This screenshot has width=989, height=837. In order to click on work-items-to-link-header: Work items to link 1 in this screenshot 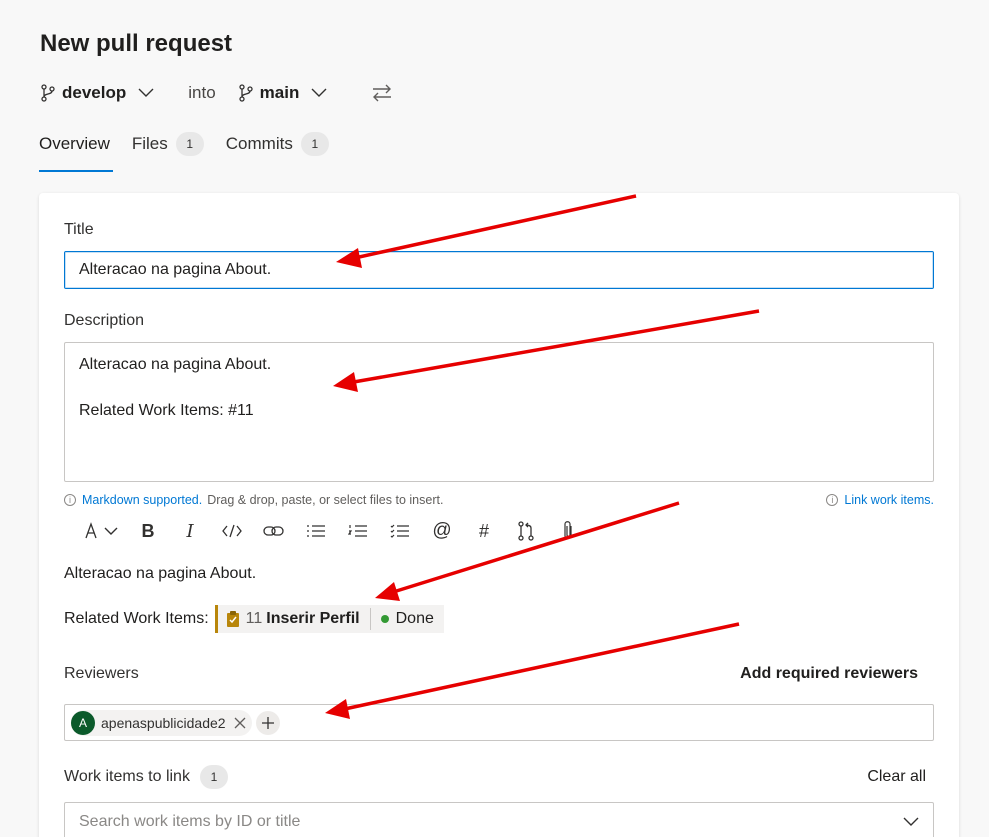, I will do `click(146, 777)`.